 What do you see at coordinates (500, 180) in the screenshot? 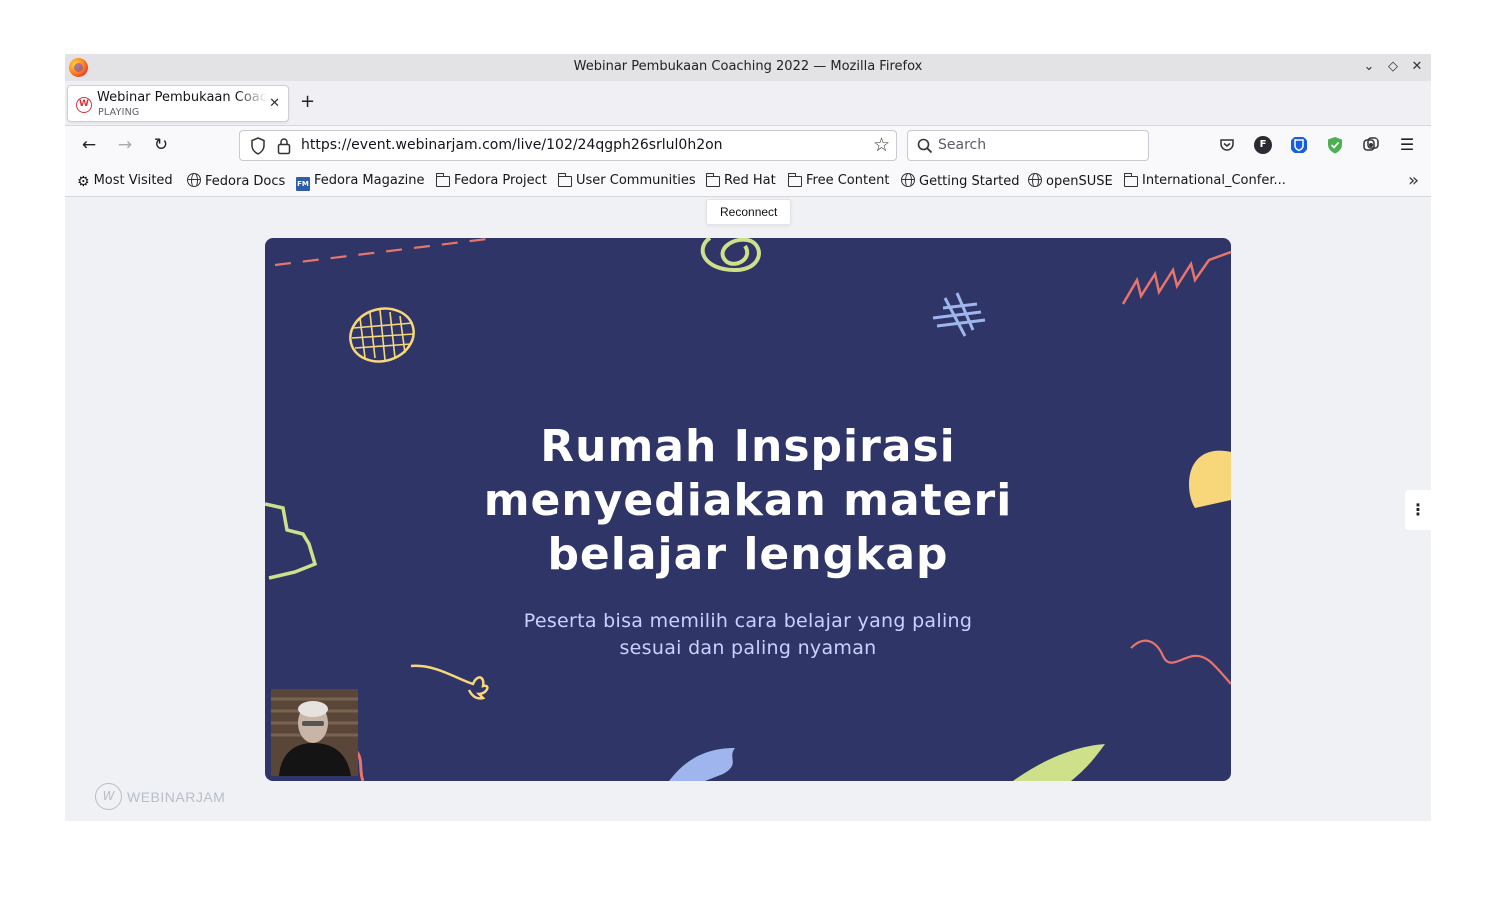
I see `bookmark-label: Fedora Project` at bounding box center [500, 180].